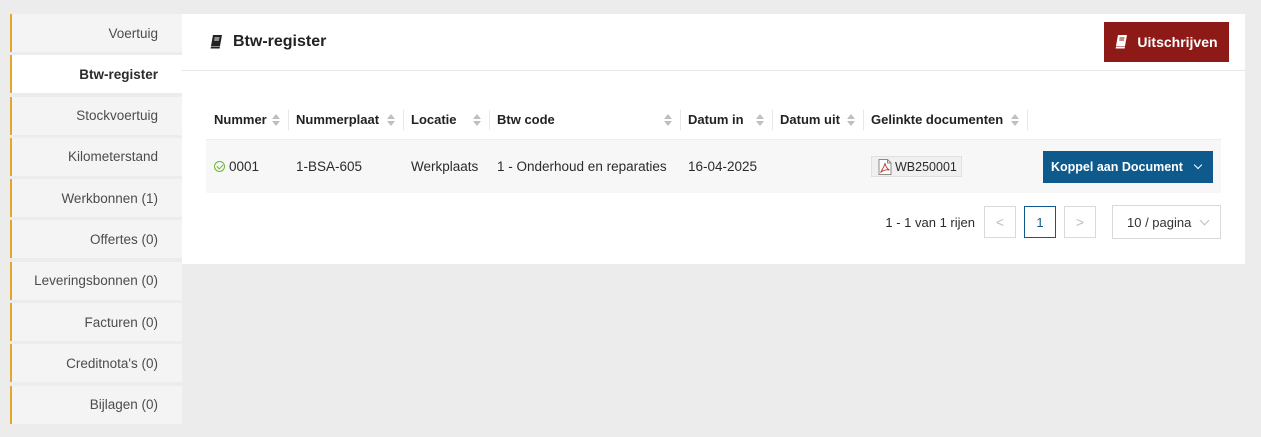  What do you see at coordinates (1117, 166) in the screenshot?
I see `koppel-aan-document-label: Koppel aan Document` at bounding box center [1117, 166].